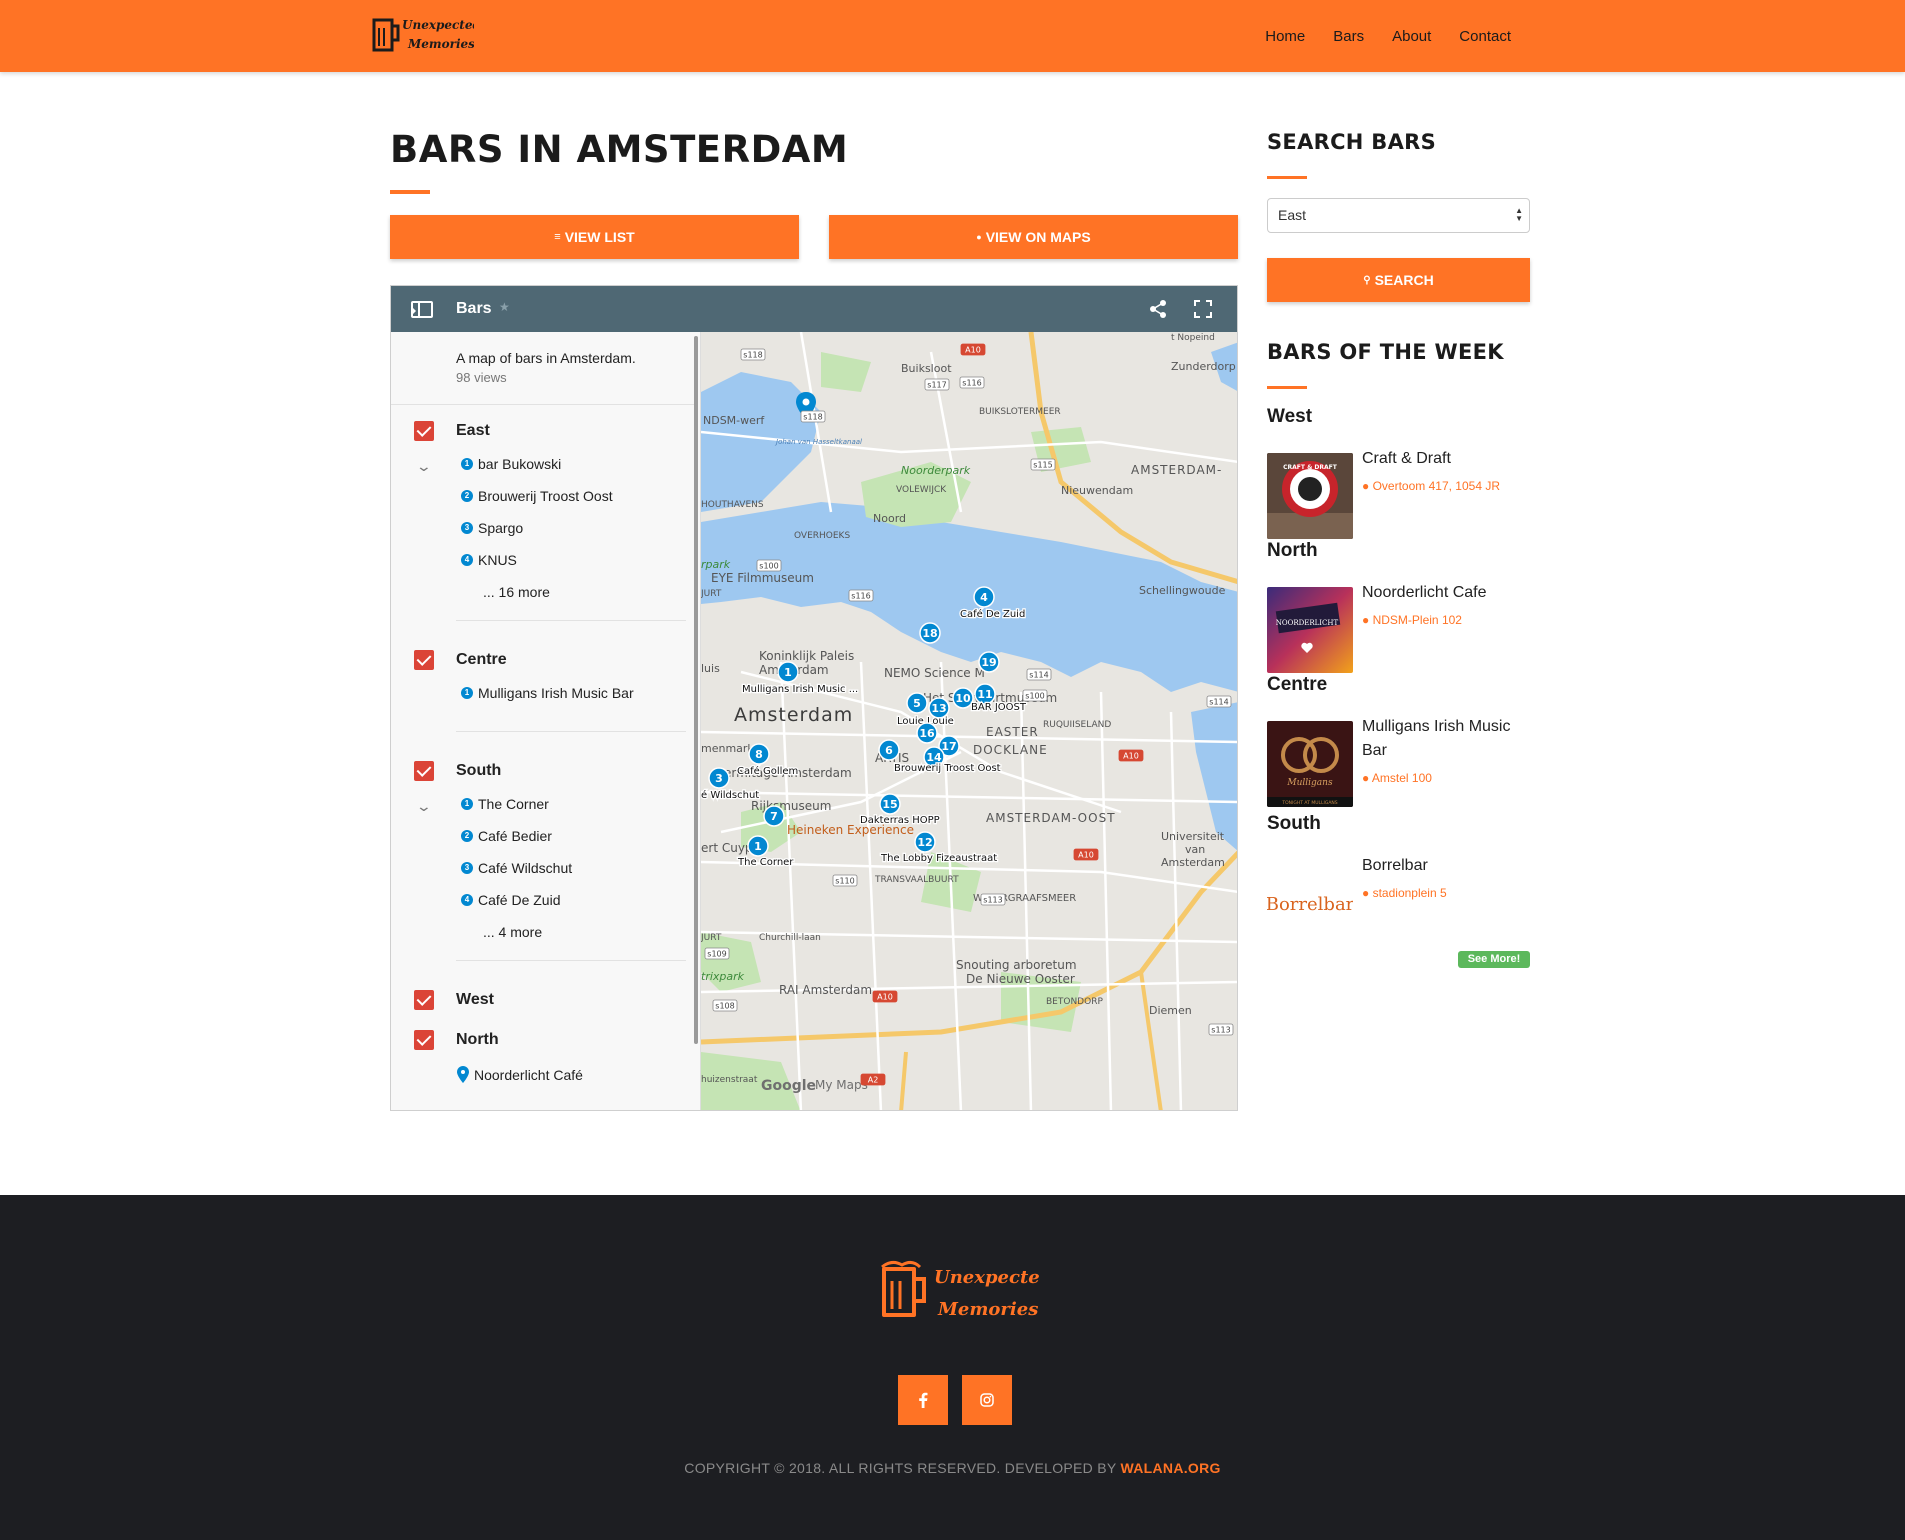  What do you see at coordinates (1158, 309) in the screenshot?
I see `share-icon` at bounding box center [1158, 309].